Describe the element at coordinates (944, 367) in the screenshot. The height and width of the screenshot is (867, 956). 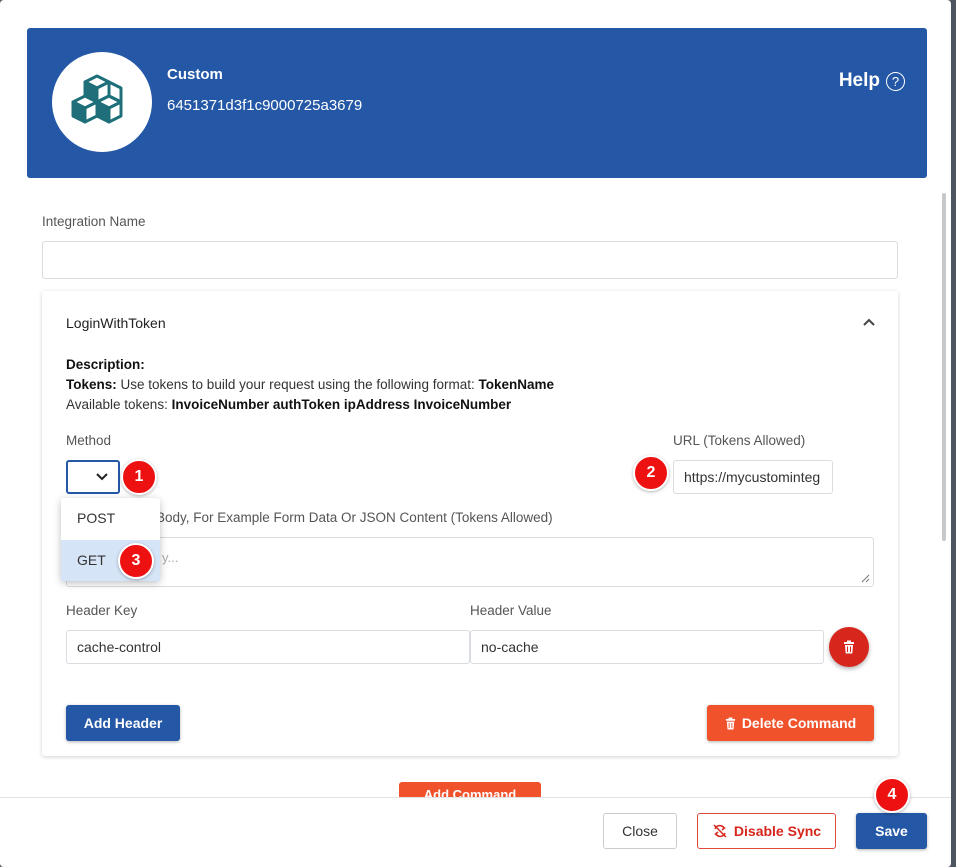
I see `scrollbar-thumb` at that location.